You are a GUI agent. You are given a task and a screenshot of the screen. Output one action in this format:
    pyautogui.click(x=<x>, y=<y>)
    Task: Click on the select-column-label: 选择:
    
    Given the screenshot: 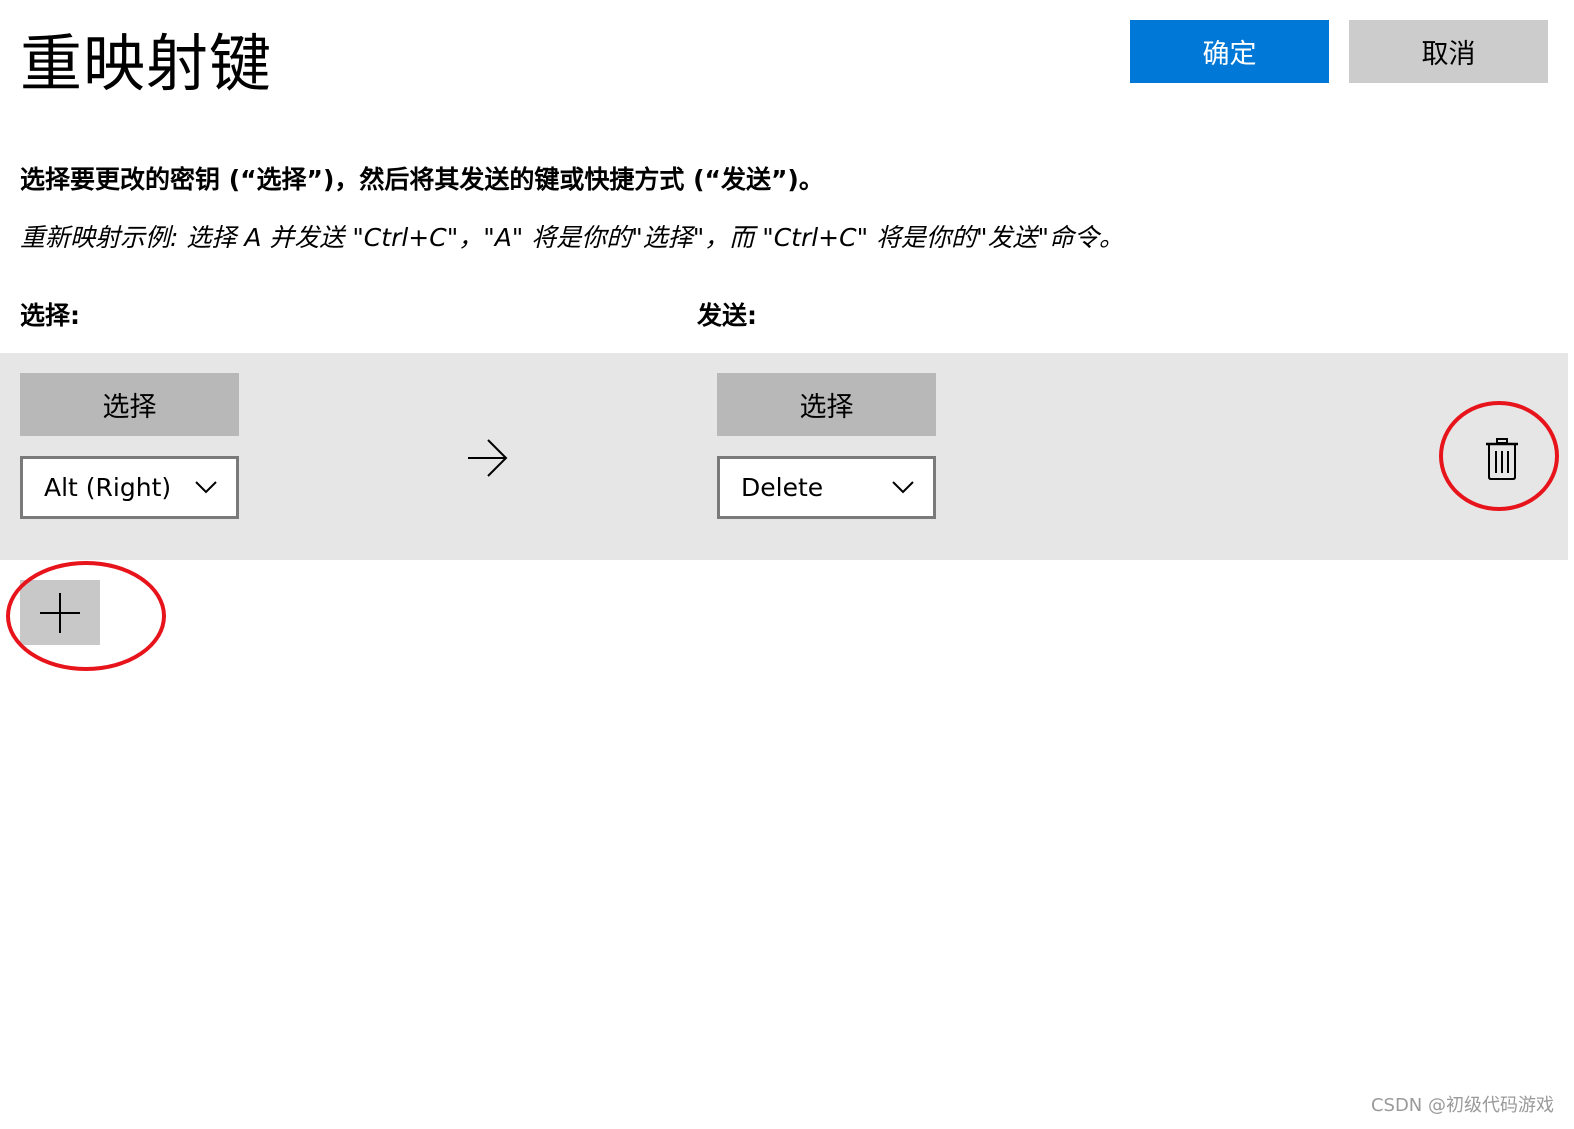 What is the action you would take?
    pyautogui.click(x=50, y=315)
    